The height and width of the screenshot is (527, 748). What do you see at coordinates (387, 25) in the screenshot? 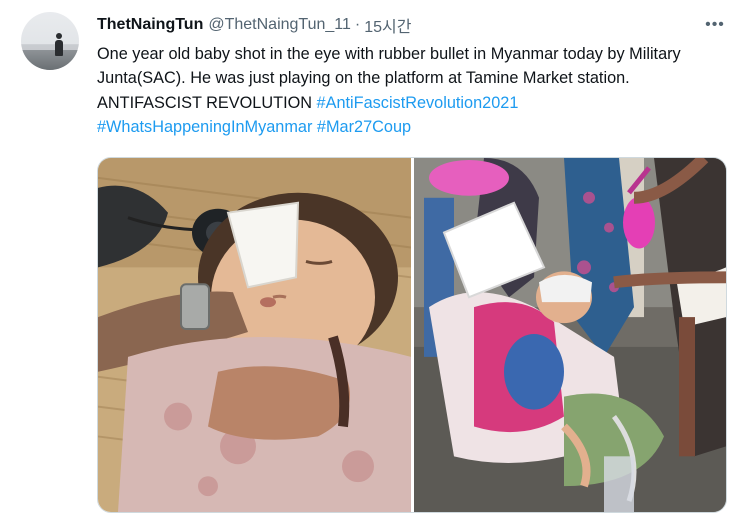
I see `timestamp: 15시간` at bounding box center [387, 25].